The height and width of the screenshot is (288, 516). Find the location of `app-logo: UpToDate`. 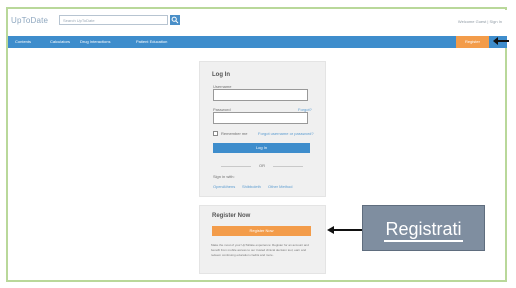

app-logo: UpToDate is located at coordinates (29, 20).